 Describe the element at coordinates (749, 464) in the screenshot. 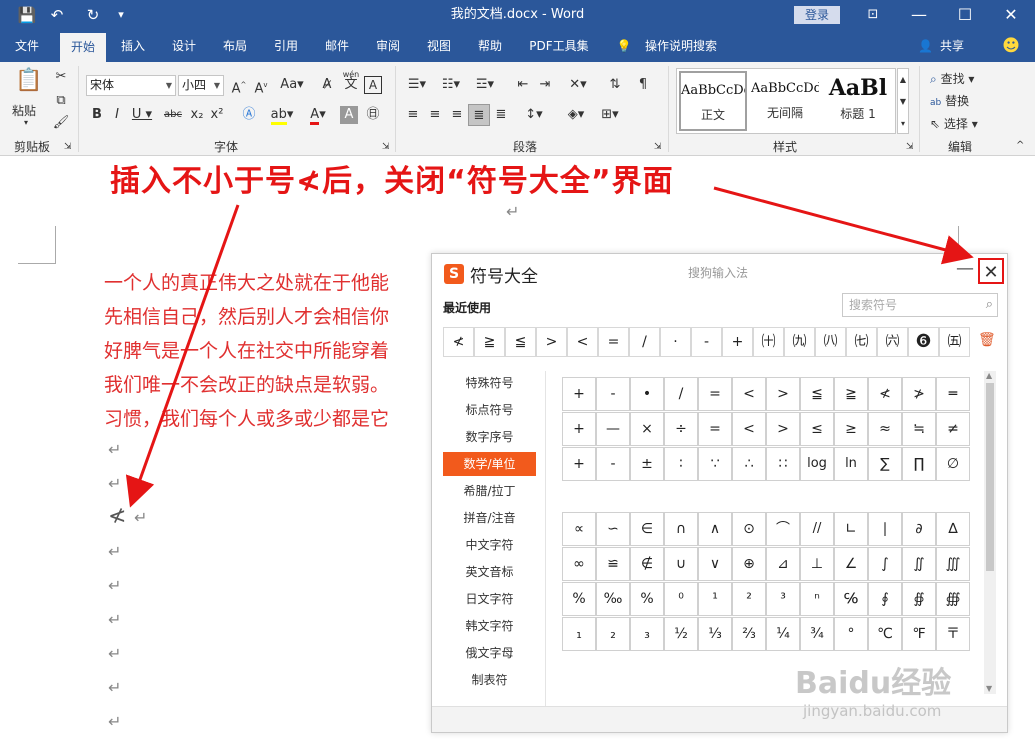

I see `symbol-cell: ∴` at that location.